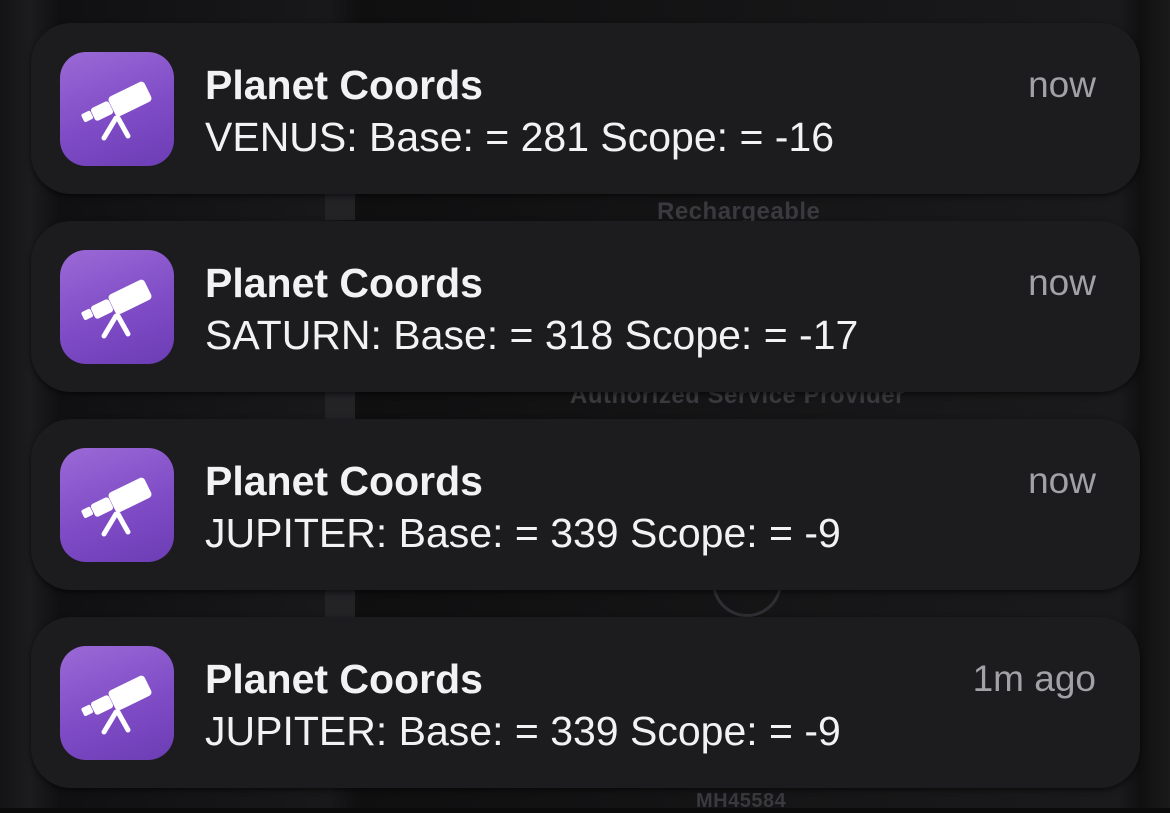 This screenshot has width=1170, height=813. I want to click on notification-message: VENUS: Base: = 281 Scope: = -16, so click(520, 137).